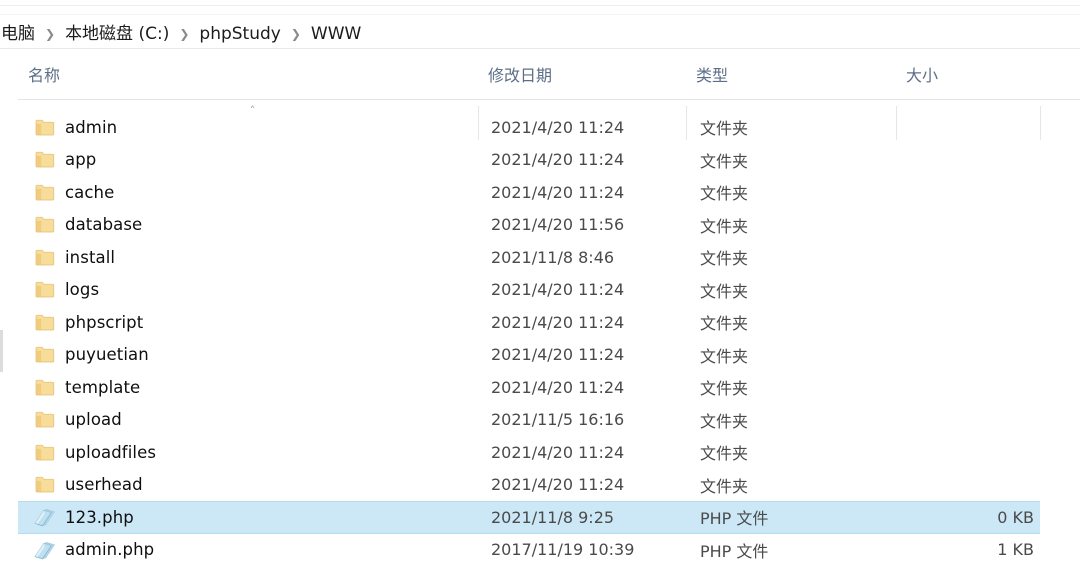  Describe the element at coordinates (248, 192) in the screenshot. I see `file-name-cell: cache` at that location.